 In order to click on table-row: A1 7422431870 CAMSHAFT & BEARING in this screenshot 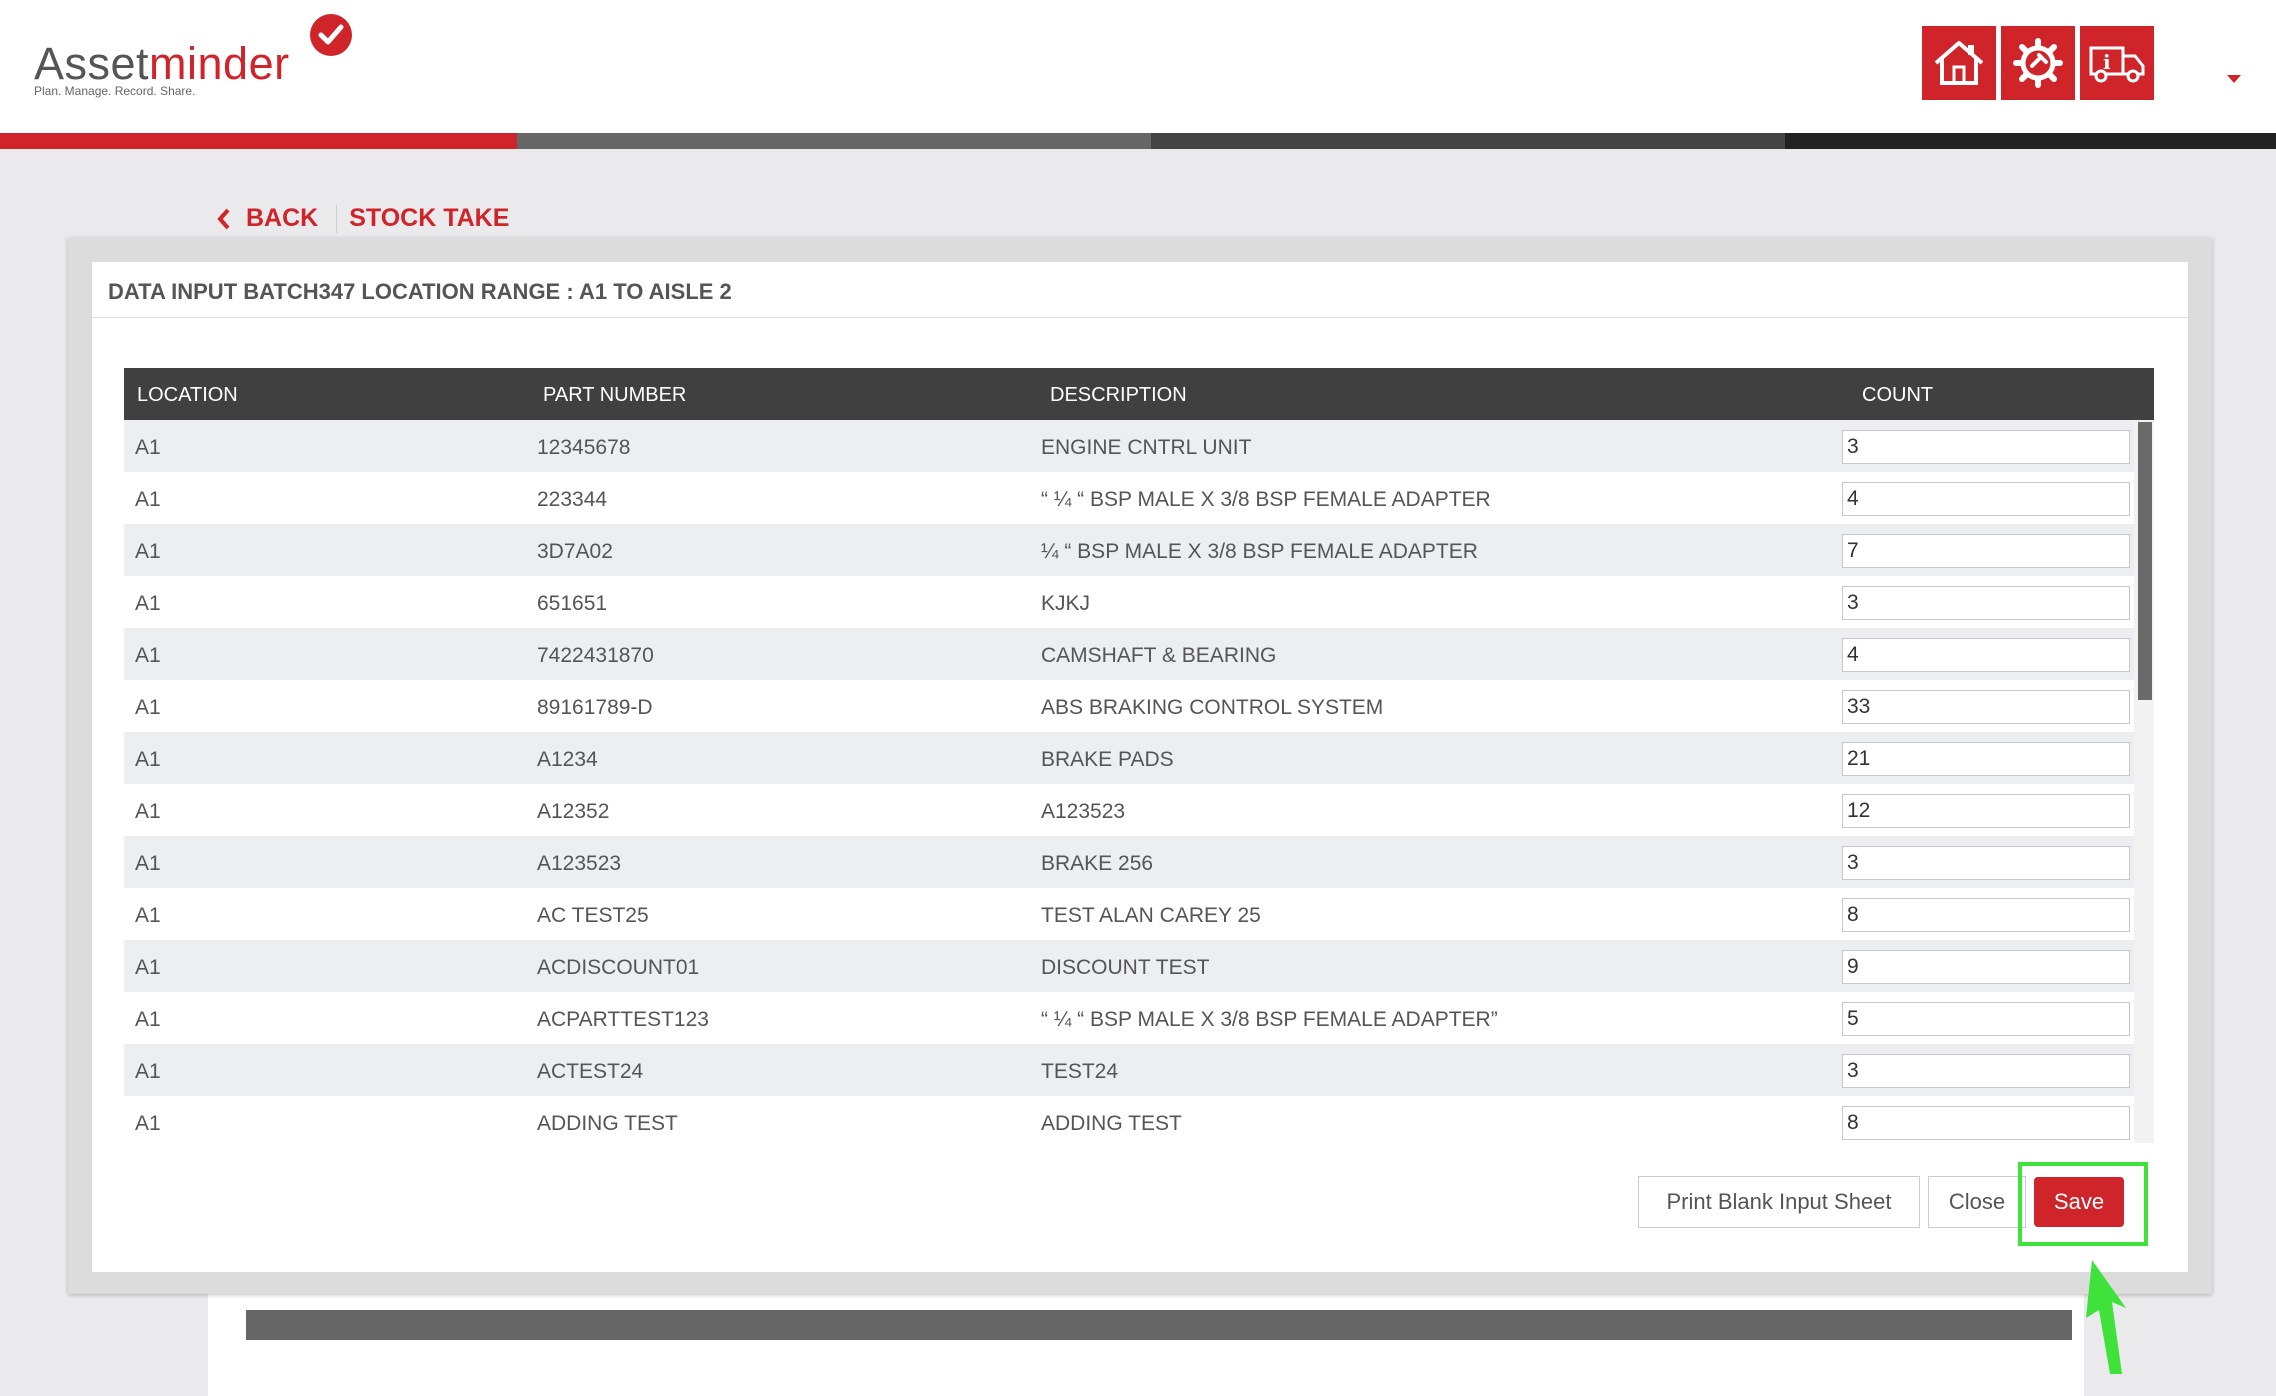, I will do `click(1129, 654)`.